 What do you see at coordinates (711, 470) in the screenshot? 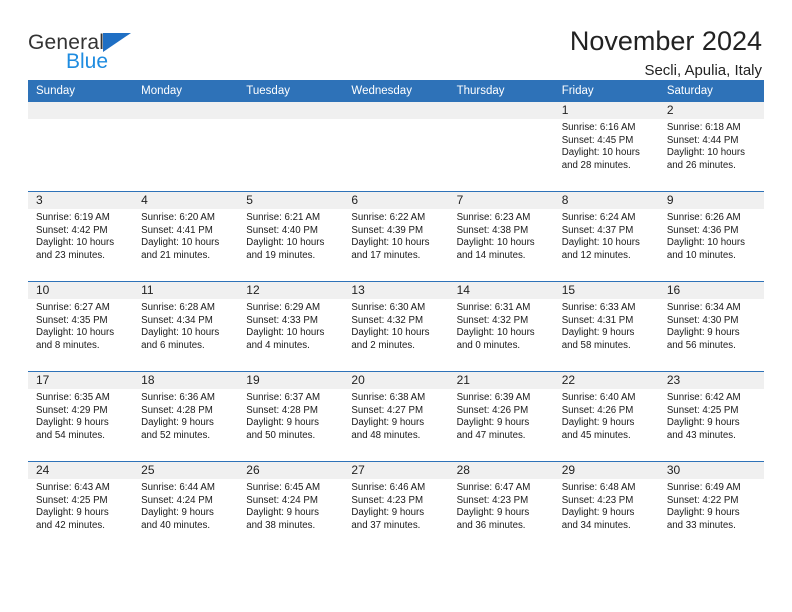
I see `day-number: 30` at bounding box center [711, 470].